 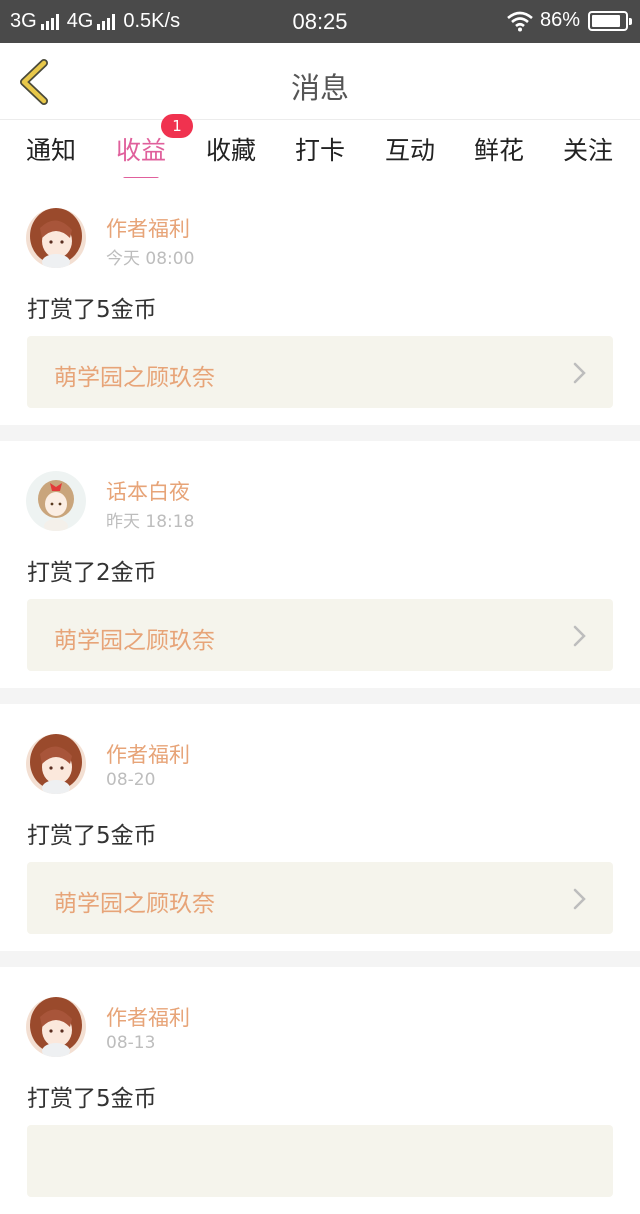 I want to click on tab-label: 关注, so click(x=588, y=150).